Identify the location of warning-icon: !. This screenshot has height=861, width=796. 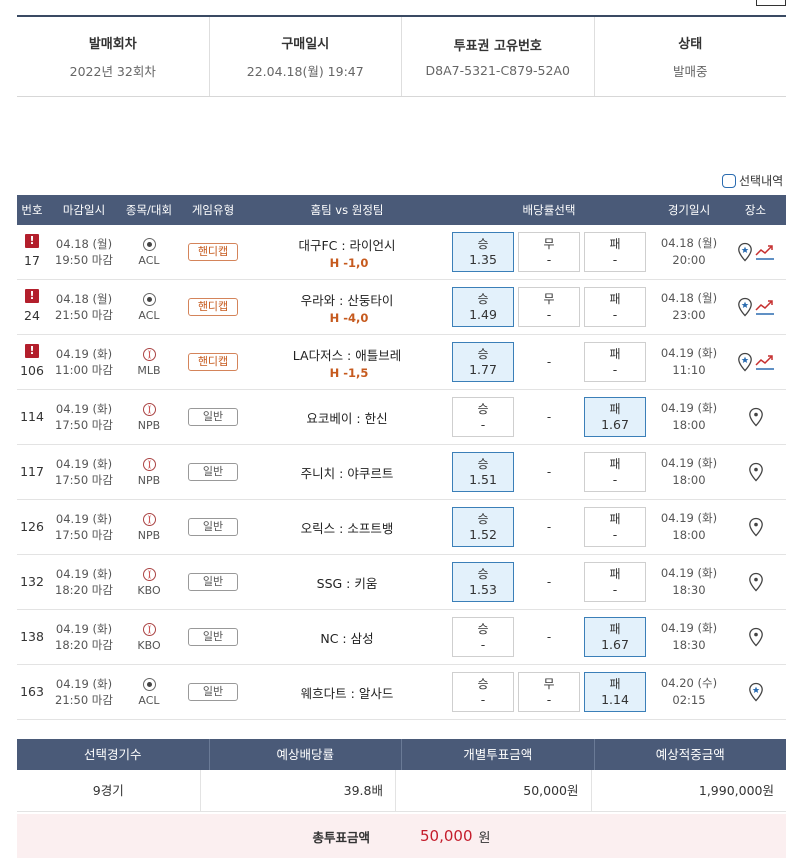
(32, 296).